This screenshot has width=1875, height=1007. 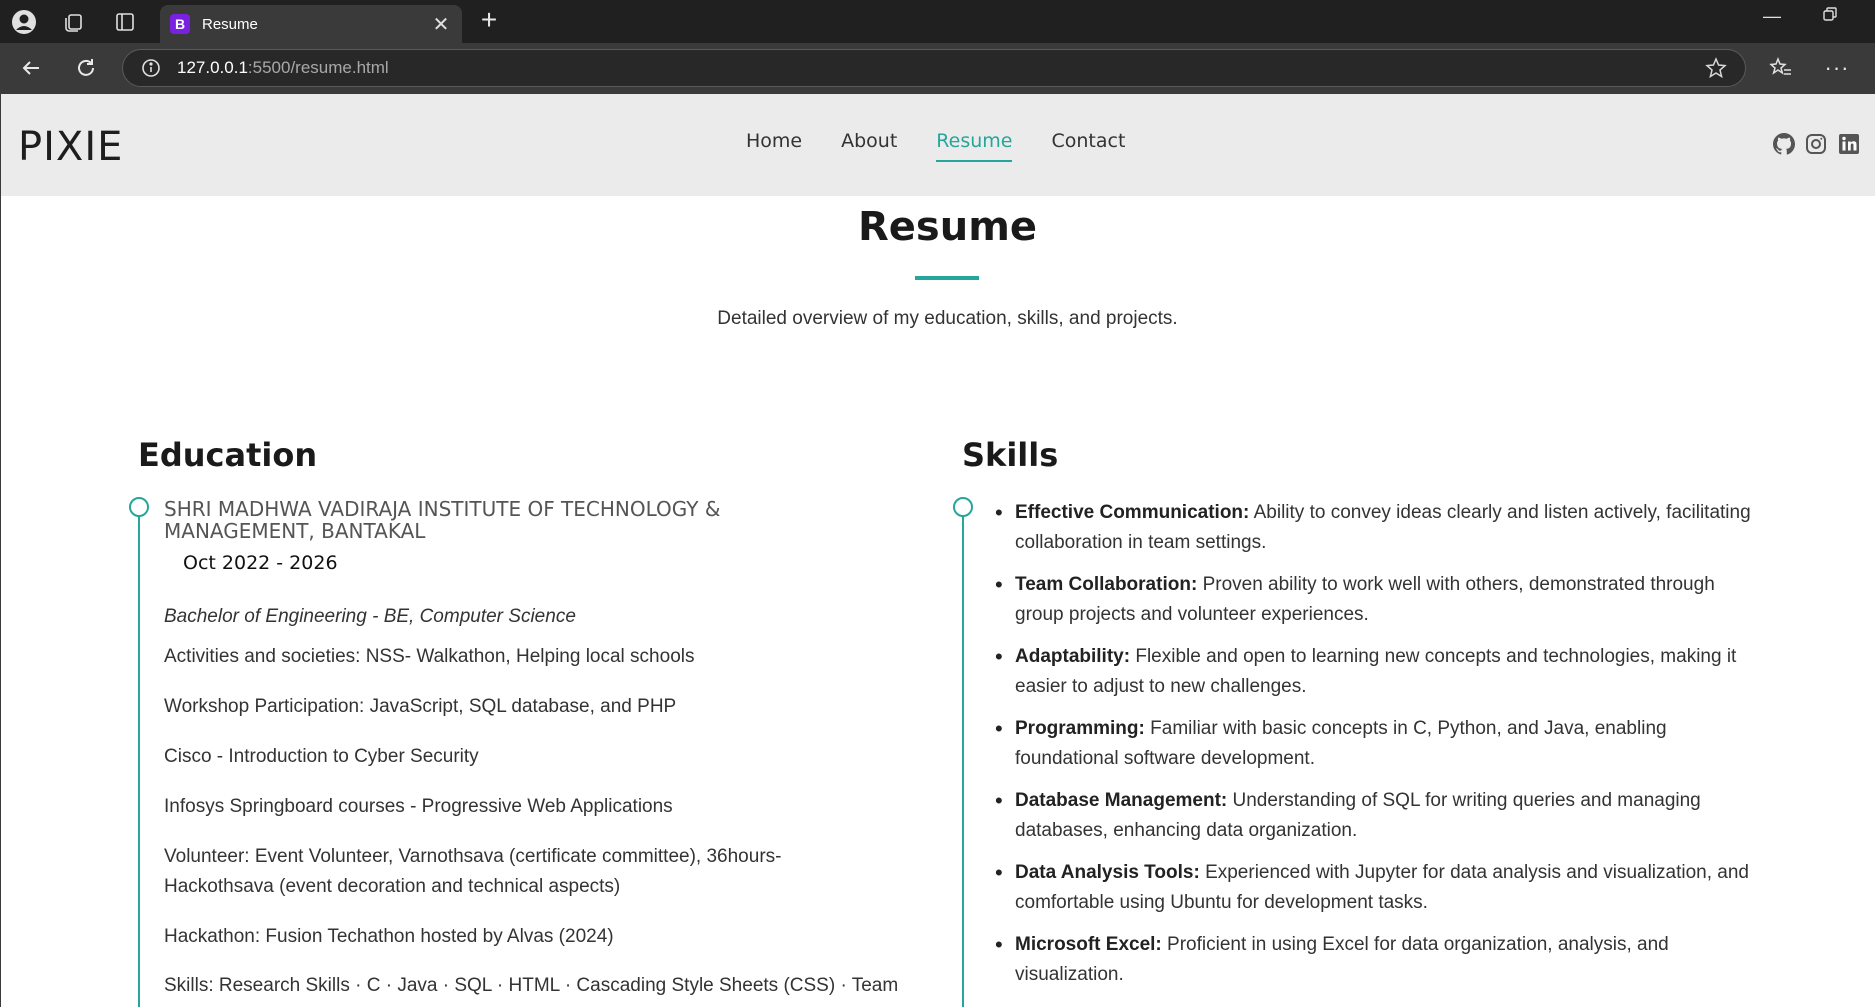 What do you see at coordinates (947, 227) in the screenshot?
I see `page-title: Resume` at bounding box center [947, 227].